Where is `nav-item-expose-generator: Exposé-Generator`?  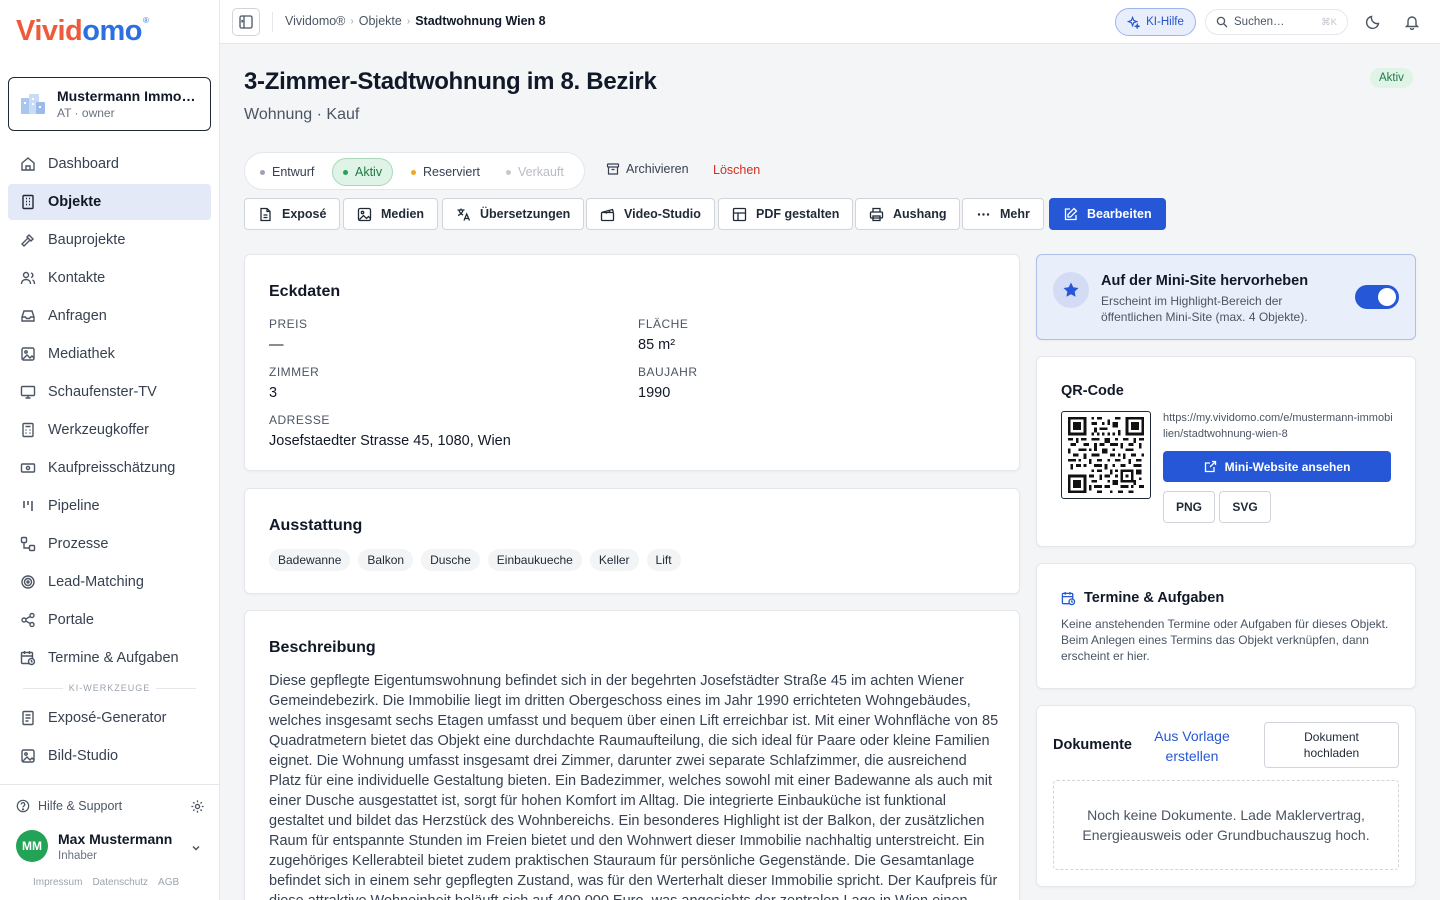
nav-item-expose-generator: Exposé-Generator is located at coordinates (109, 718).